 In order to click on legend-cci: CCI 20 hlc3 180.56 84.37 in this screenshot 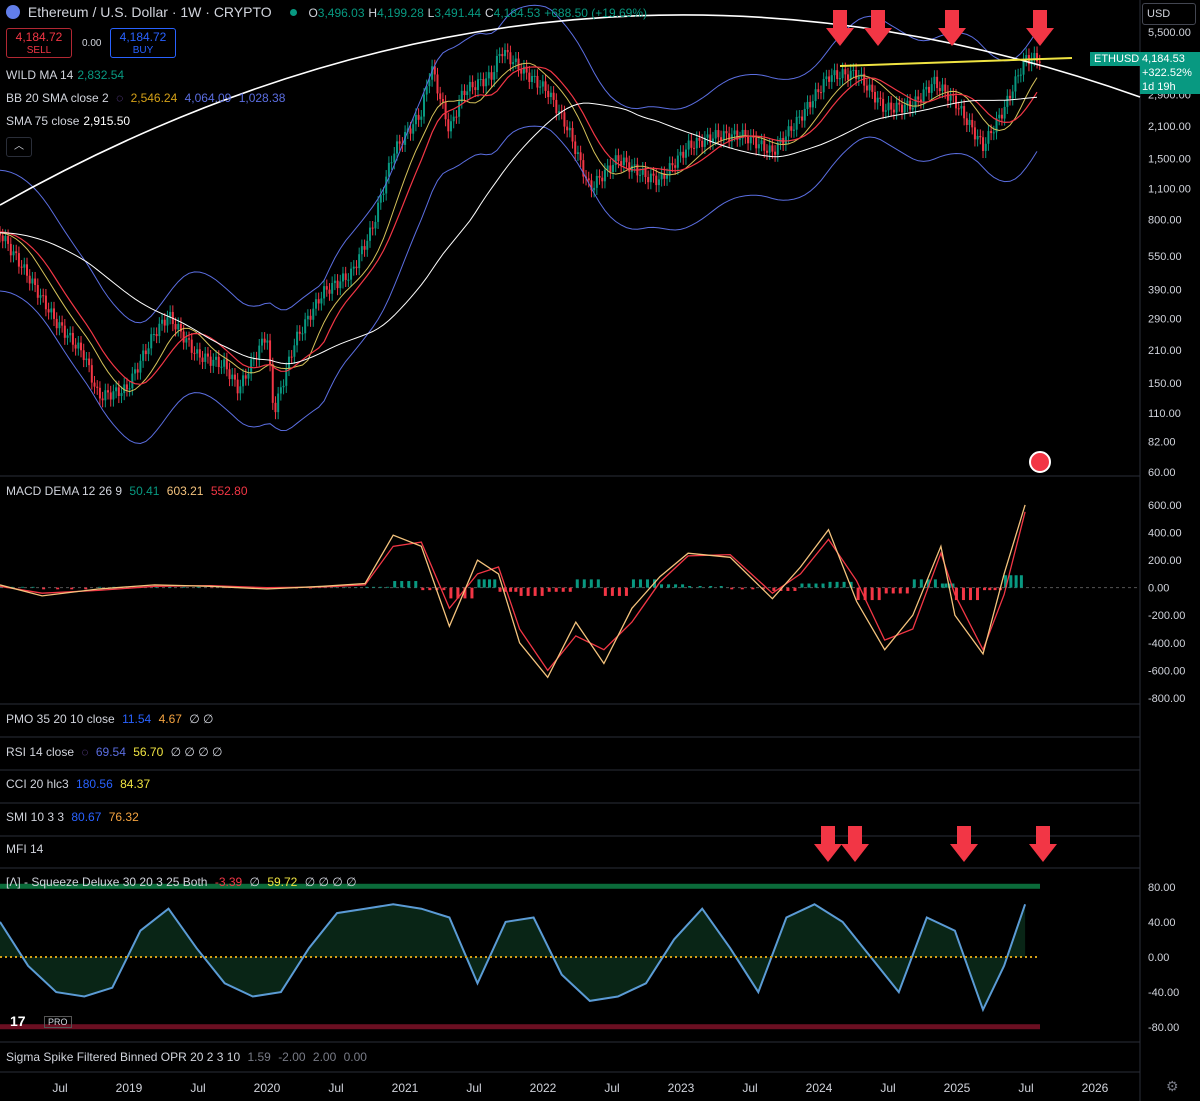, I will do `click(80, 784)`.